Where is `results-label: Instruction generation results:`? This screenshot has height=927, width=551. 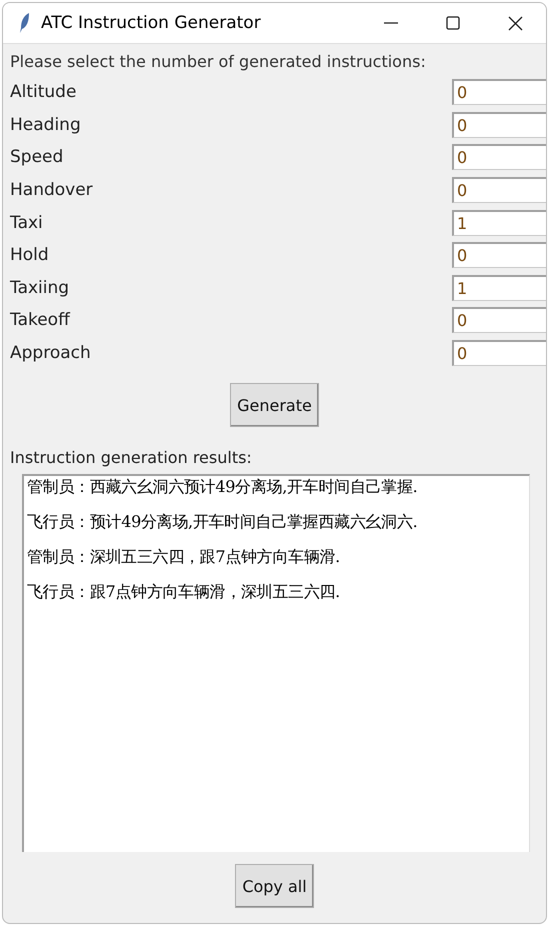 results-label: Instruction generation results: is located at coordinates (131, 459).